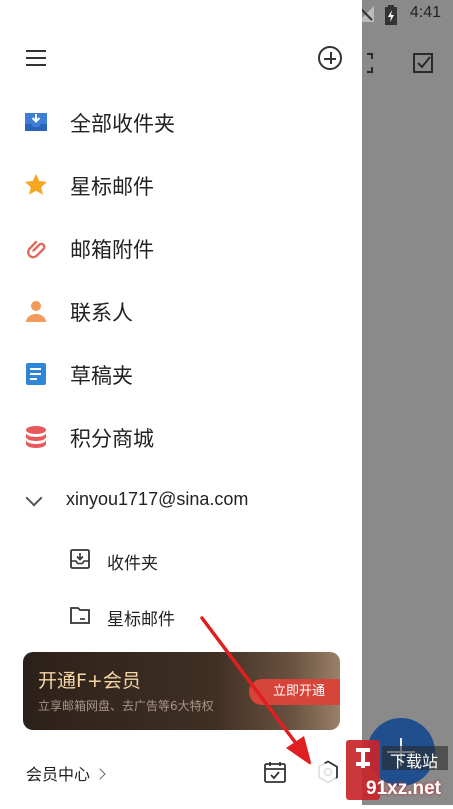  Describe the element at coordinates (112, 250) in the screenshot. I see `nav-item-label: 邮箱附件` at that location.